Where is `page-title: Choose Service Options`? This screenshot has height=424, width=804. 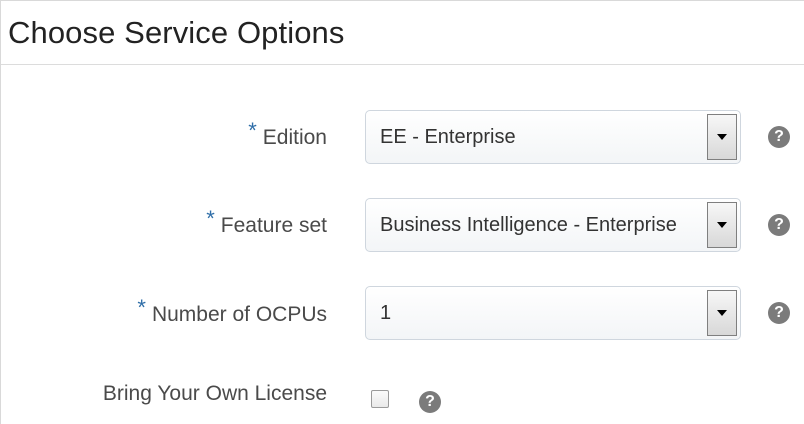
page-title: Choose Service Options is located at coordinates (176, 32).